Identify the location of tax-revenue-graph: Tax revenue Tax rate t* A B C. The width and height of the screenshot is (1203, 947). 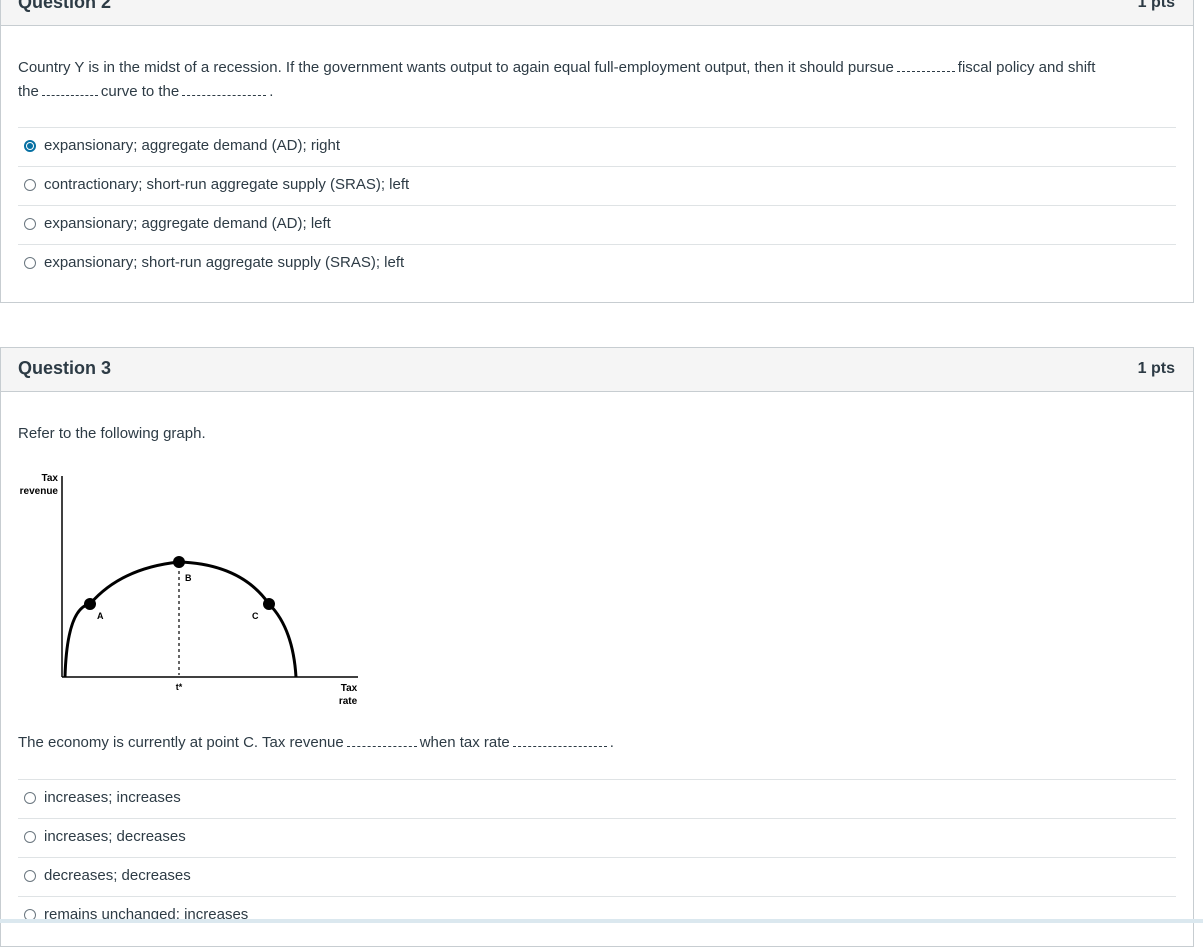
(189, 590).